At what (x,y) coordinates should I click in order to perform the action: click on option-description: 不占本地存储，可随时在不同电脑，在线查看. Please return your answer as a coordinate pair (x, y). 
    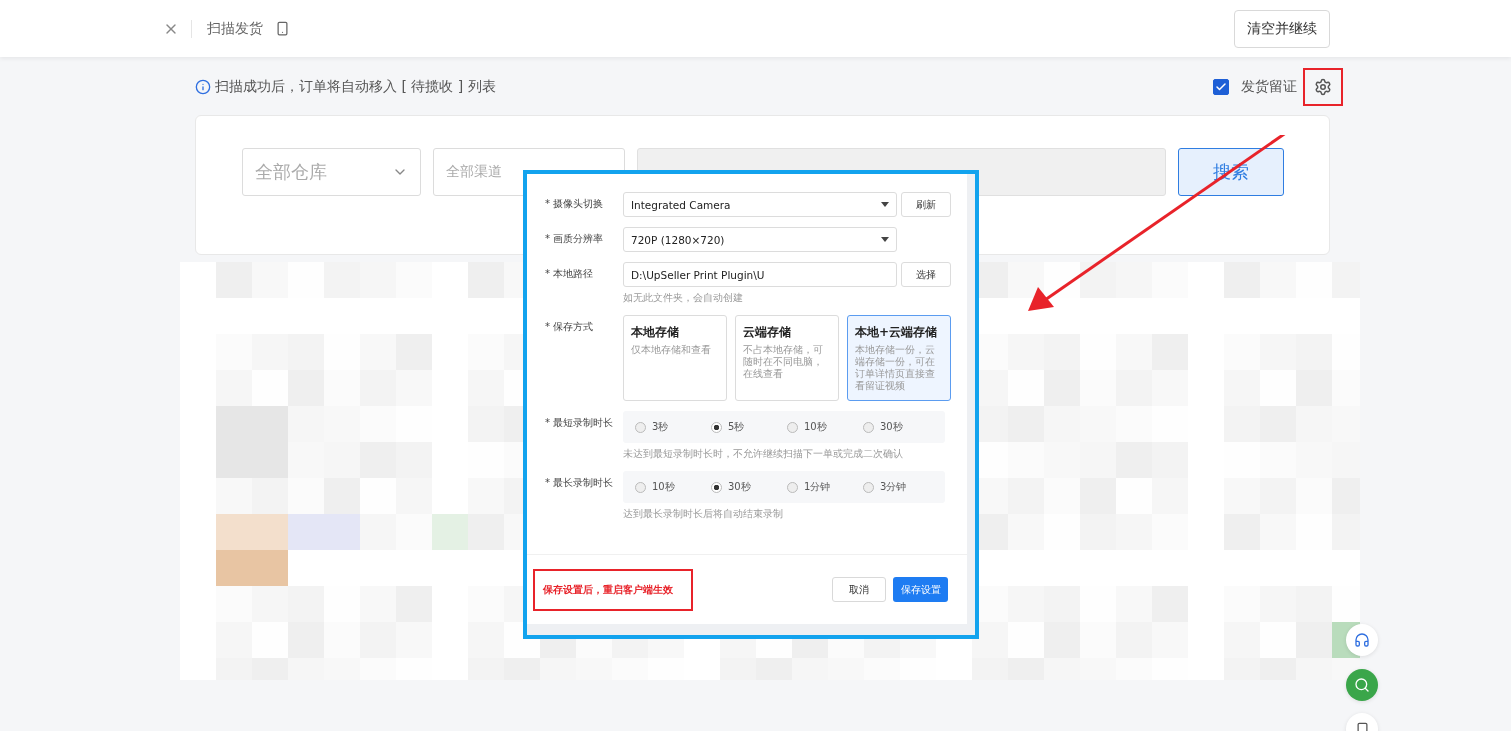
    Looking at the image, I should click on (783, 362).